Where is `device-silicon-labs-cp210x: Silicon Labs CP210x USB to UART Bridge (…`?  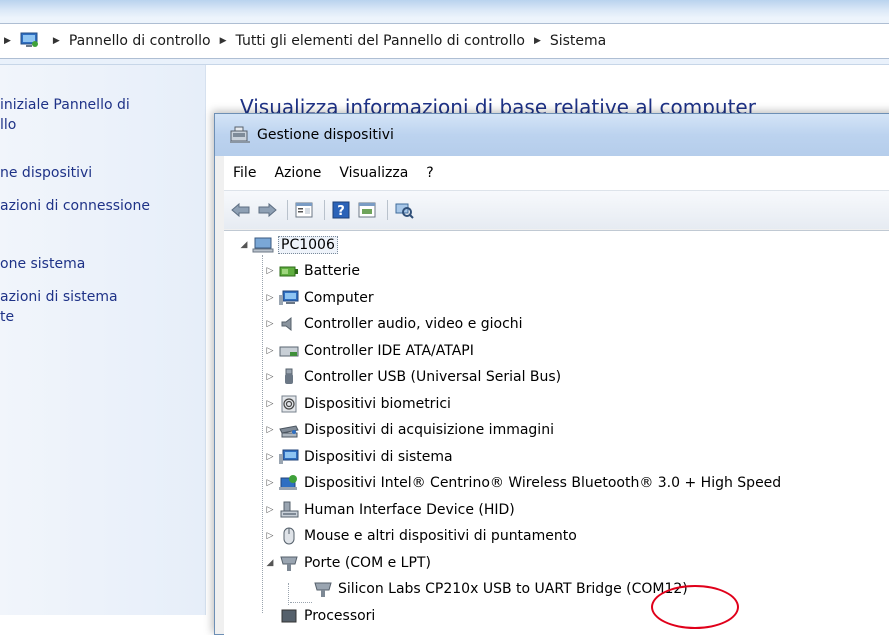 device-silicon-labs-cp210x: Silicon Labs CP210x USB to UART Bridge (… is located at coordinates (500, 589).